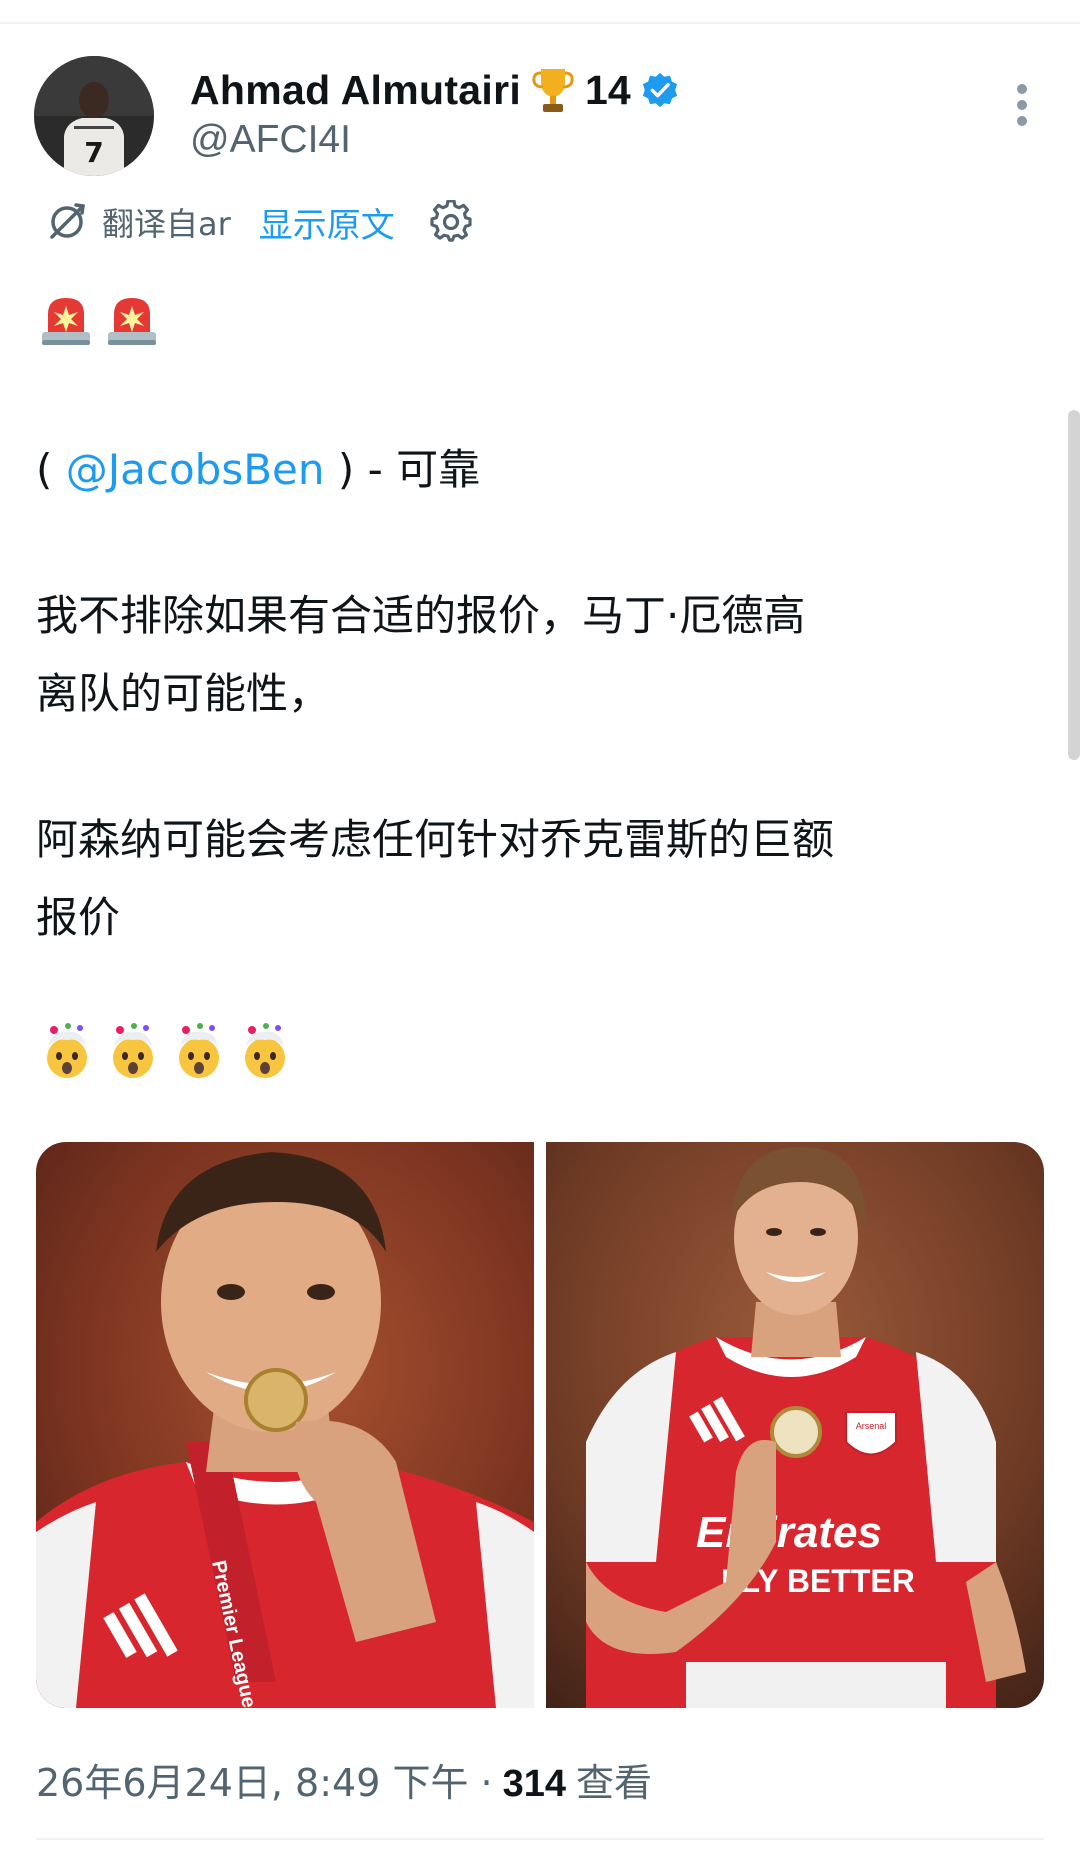  I want to click on badge-count: 14, so click(608, 89).